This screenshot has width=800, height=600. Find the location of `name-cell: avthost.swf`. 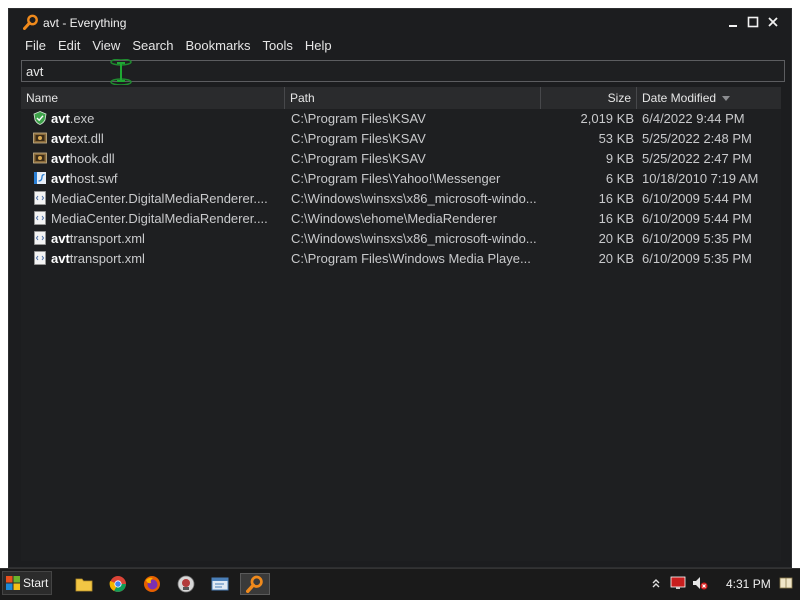

name-cell: avthost.swf is located at coordinates (156, 179).